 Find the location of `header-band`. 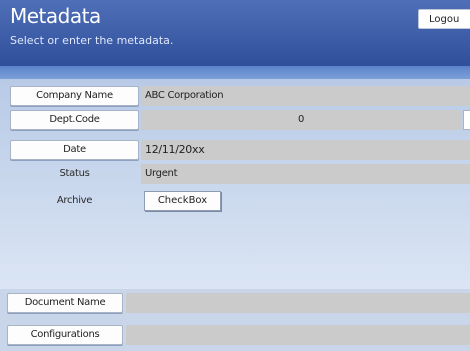

header-band is located at coordinates (235, 72).